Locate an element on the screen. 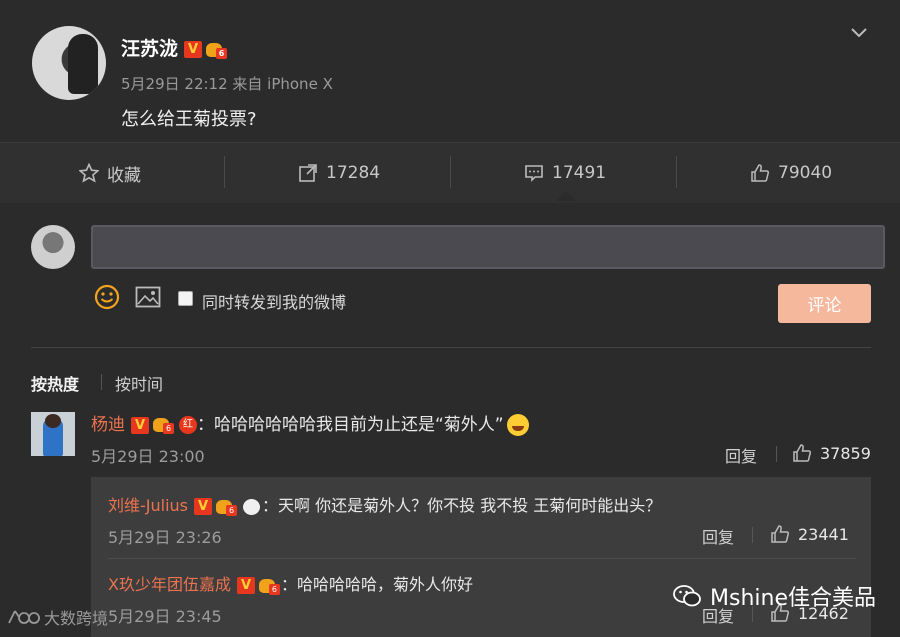 Image resolution: width=900 pixels, height=637 pixels. post-author-name: 汪苏泷 is located at coordinates (149, 49).